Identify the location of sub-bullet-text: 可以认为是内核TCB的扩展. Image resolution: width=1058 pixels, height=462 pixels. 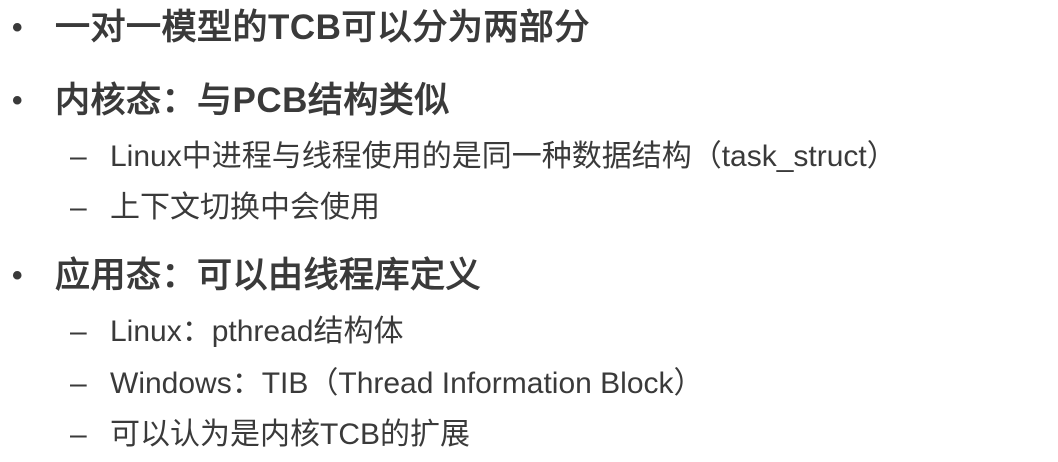
(290, 434).